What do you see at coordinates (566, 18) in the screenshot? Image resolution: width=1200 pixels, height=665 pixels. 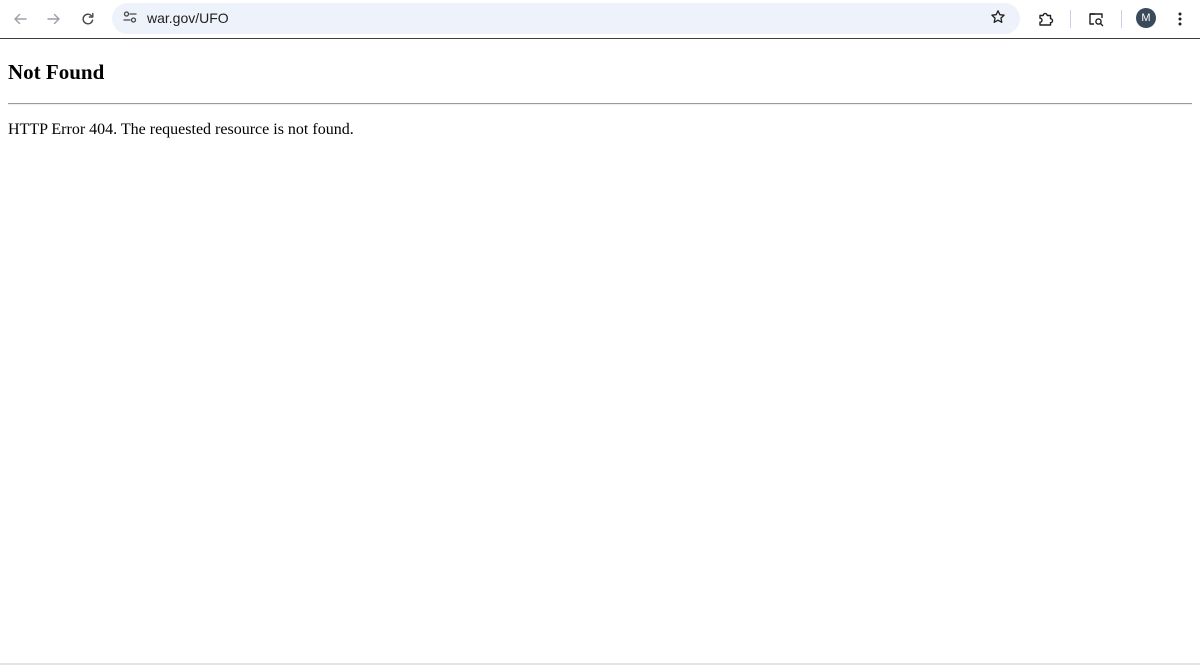 I see `address-bar: war.gov/UFO` at bounding box center [566, 18].